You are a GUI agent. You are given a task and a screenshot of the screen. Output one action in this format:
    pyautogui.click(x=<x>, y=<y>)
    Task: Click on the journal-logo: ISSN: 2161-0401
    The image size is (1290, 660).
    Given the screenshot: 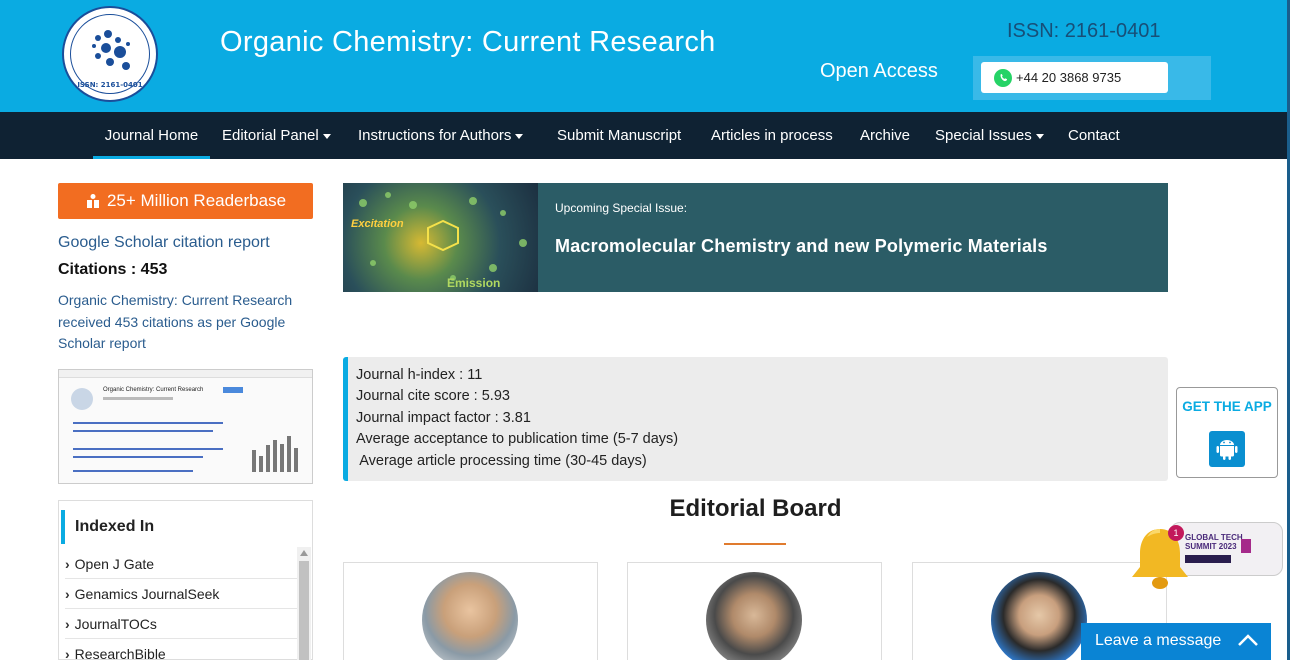 What is the action you would take?
    pyautogui.click(x=110, y=54)
    